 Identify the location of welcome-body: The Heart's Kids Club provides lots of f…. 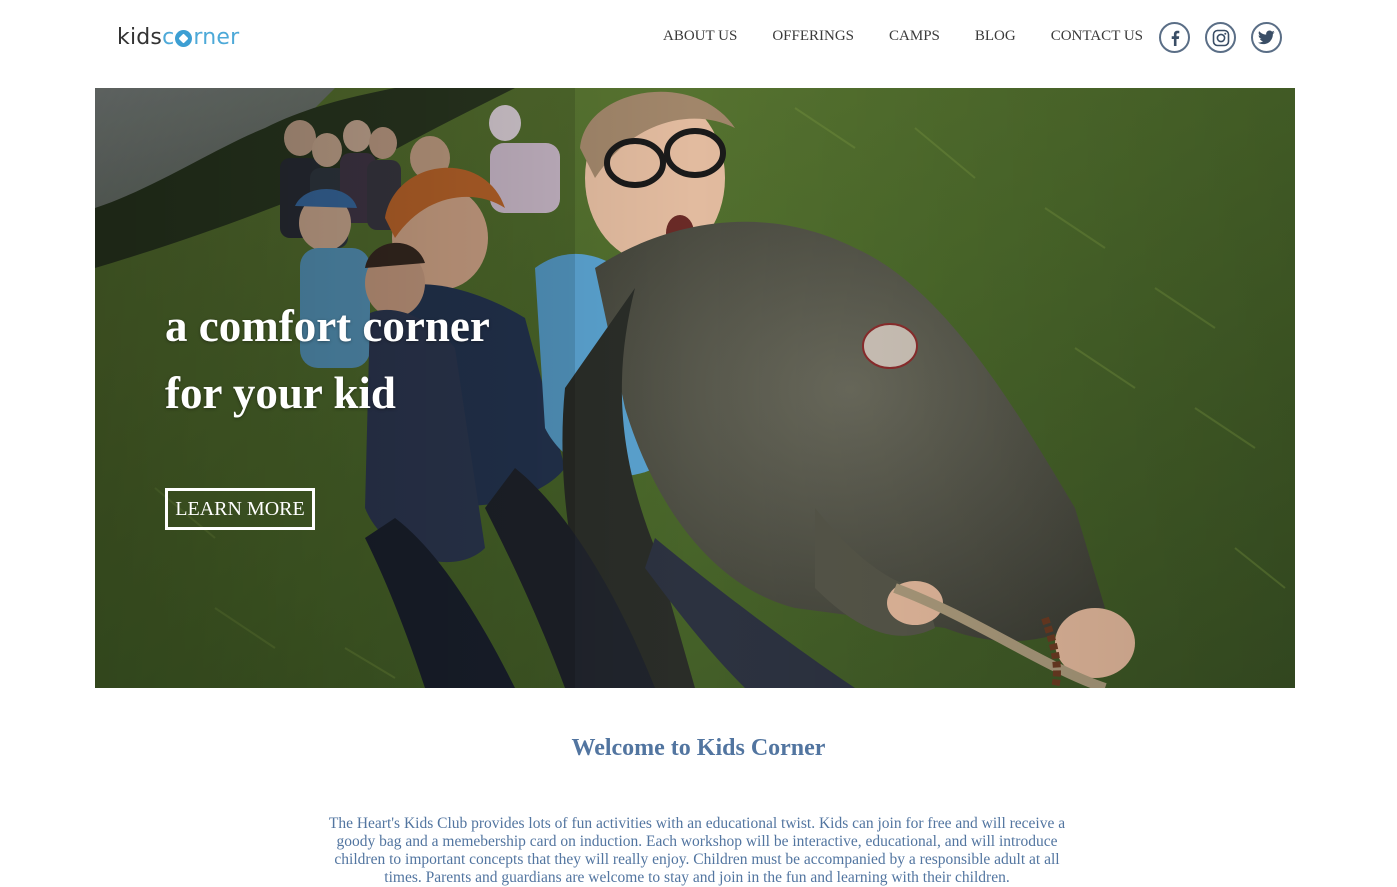
(697, 850).